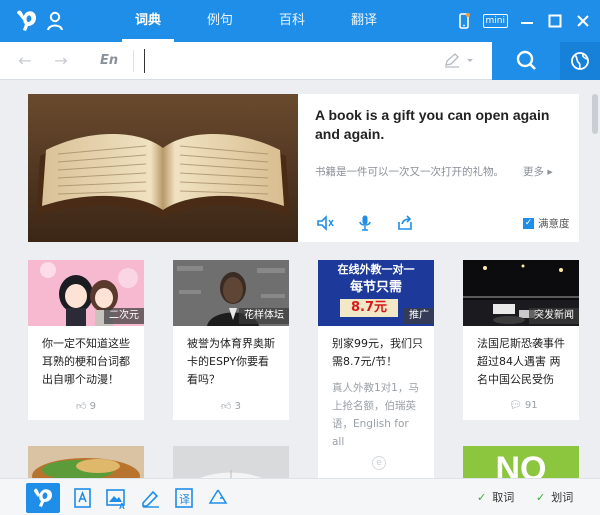 This screenshot has width=600, height=515. What do you see at coordinates (503, 497) in the screenshot?
I see `word-capture-label: 取词` at bounding box center [503, 497].